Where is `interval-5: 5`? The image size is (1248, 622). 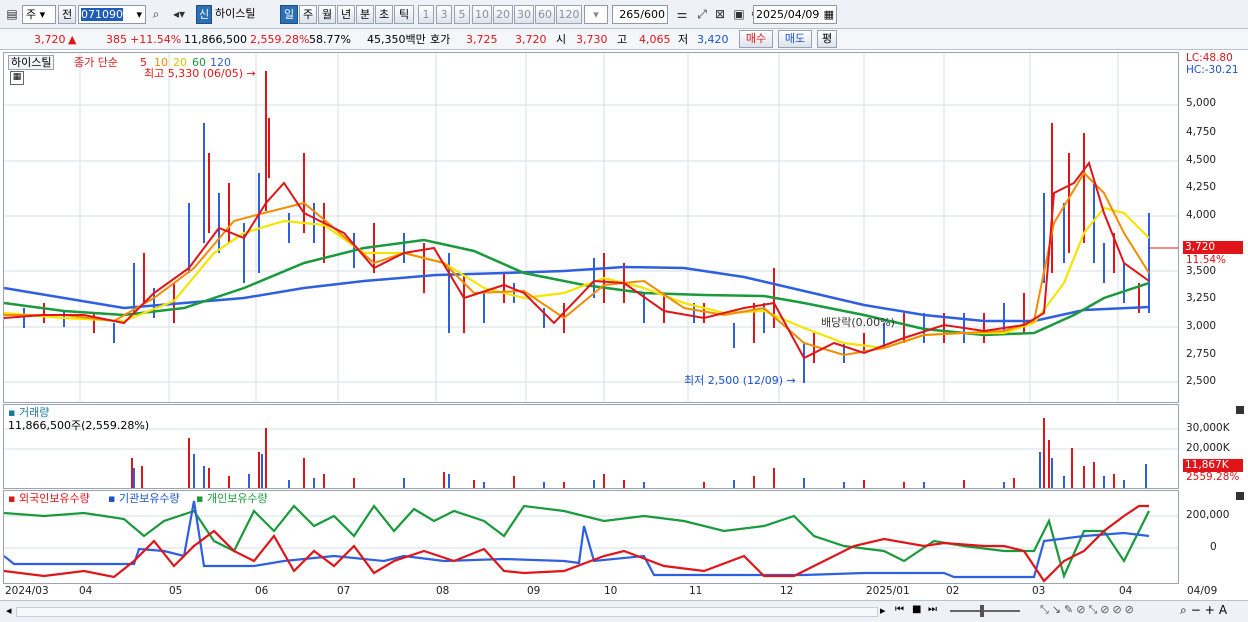 interval-5: 5 is located at coordinates (462, 14).